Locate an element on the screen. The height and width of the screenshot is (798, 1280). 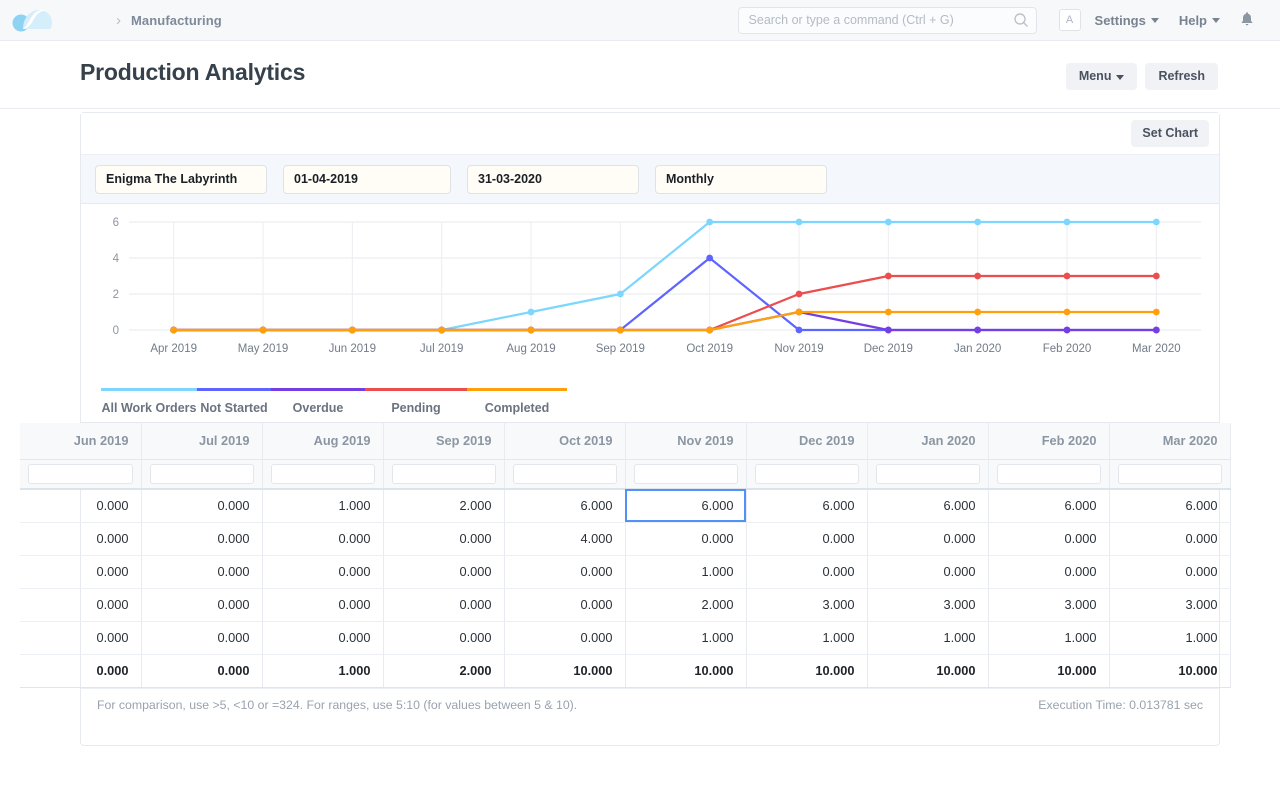
avatar: A is located at coordinates (1069, 20).